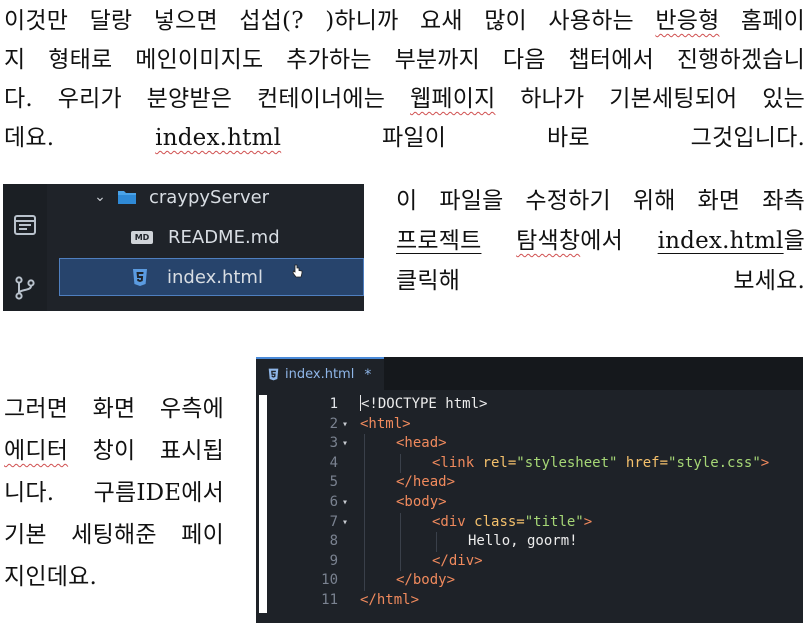 This screenshot has height=627, width=809. I want to click on text-line: 니다. 구름IDE에서, so click(114, 493).